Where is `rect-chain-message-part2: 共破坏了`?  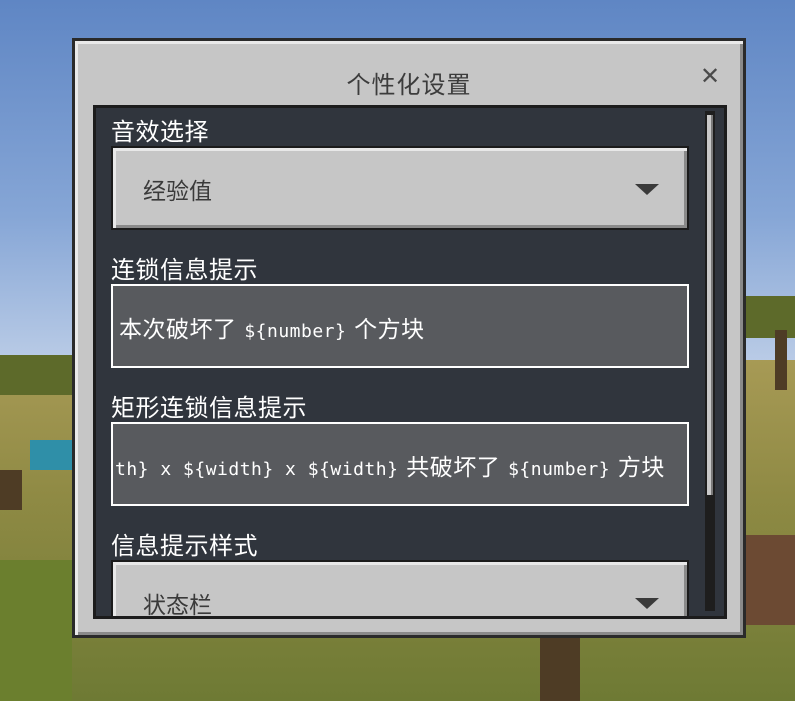 rect-chain-message-part2: 共破坏了 is located at coordinates (453, 468).